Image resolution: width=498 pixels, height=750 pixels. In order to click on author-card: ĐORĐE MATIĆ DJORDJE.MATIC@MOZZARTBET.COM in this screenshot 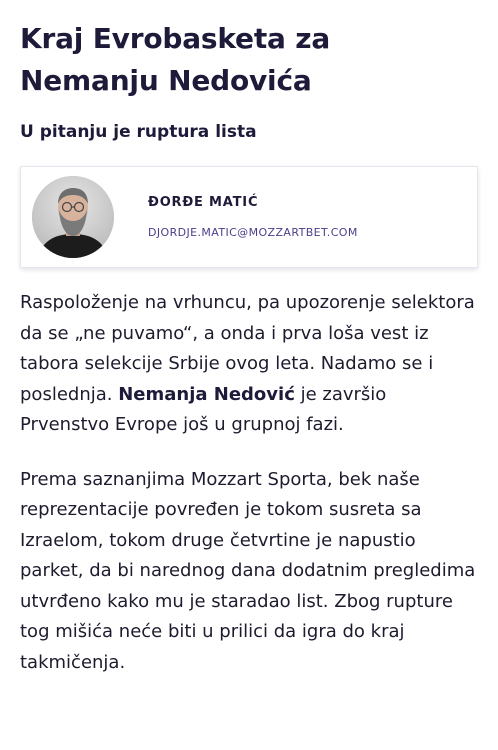, I will do `click(249, 217)`.